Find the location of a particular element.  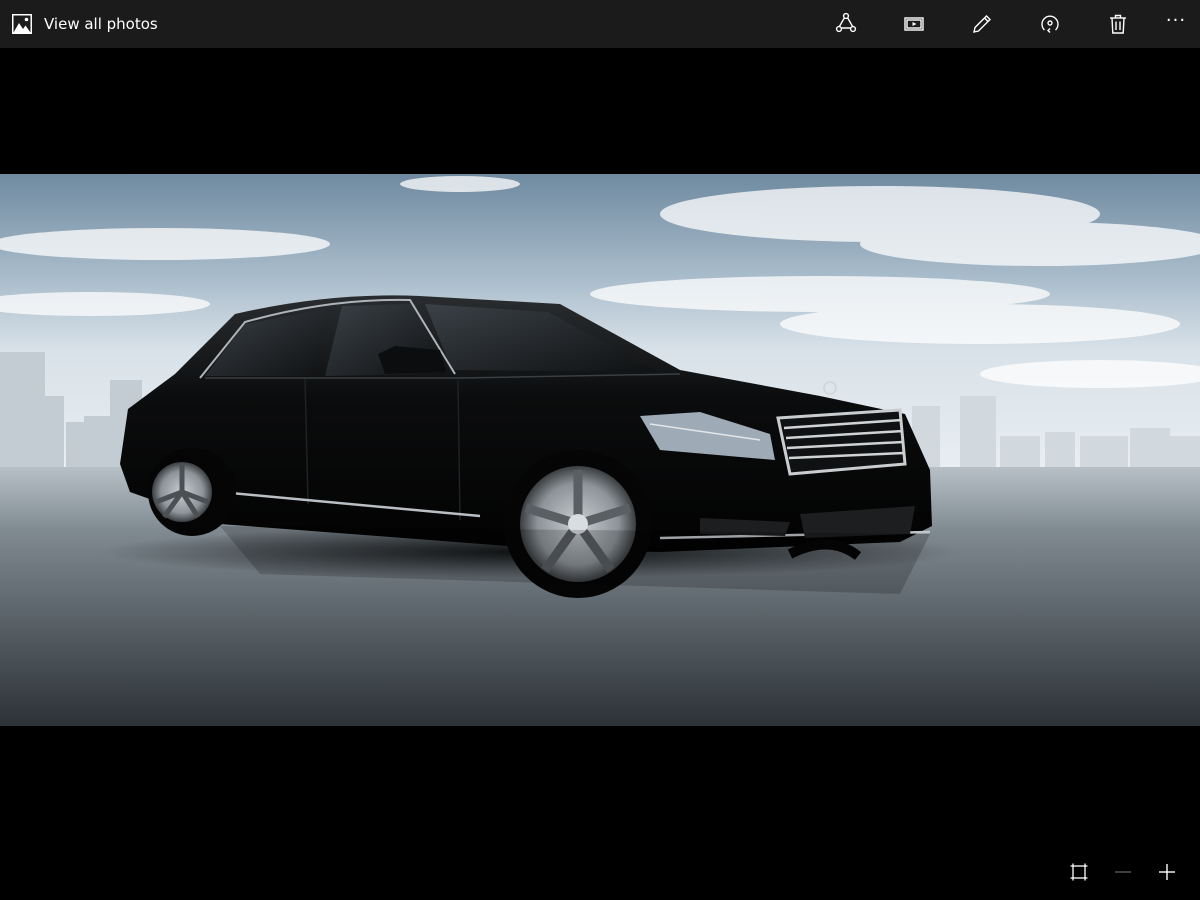

share-button is located at coordinates (846, 24).